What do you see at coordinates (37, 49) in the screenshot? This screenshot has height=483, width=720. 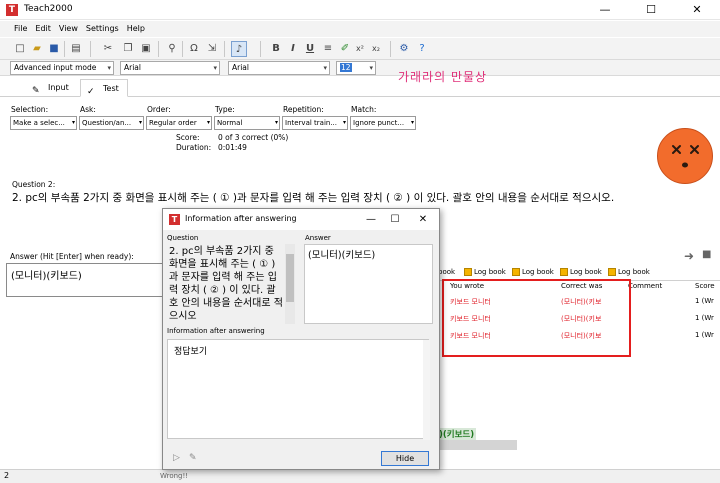 I see `open-folder-icon: ▰` at bounding box center [37, 49].